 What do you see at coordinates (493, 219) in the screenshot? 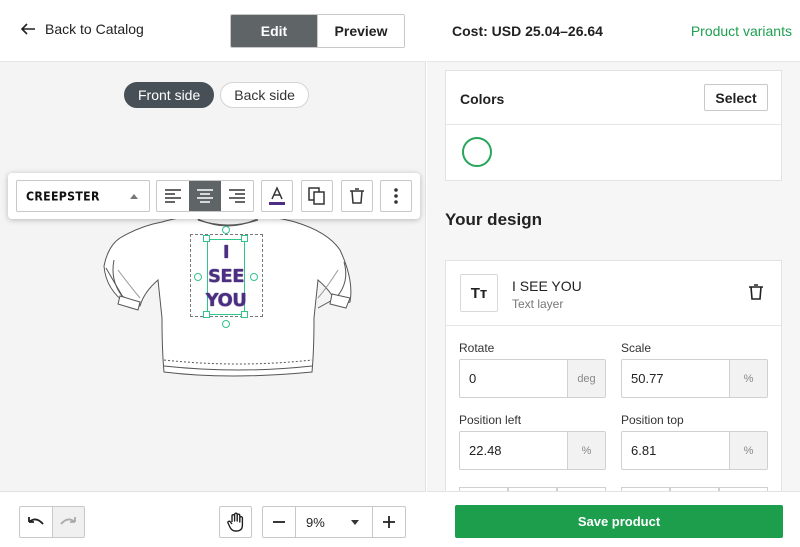
I see `your-design-heading: Your design` at bounding box center [493, 219].